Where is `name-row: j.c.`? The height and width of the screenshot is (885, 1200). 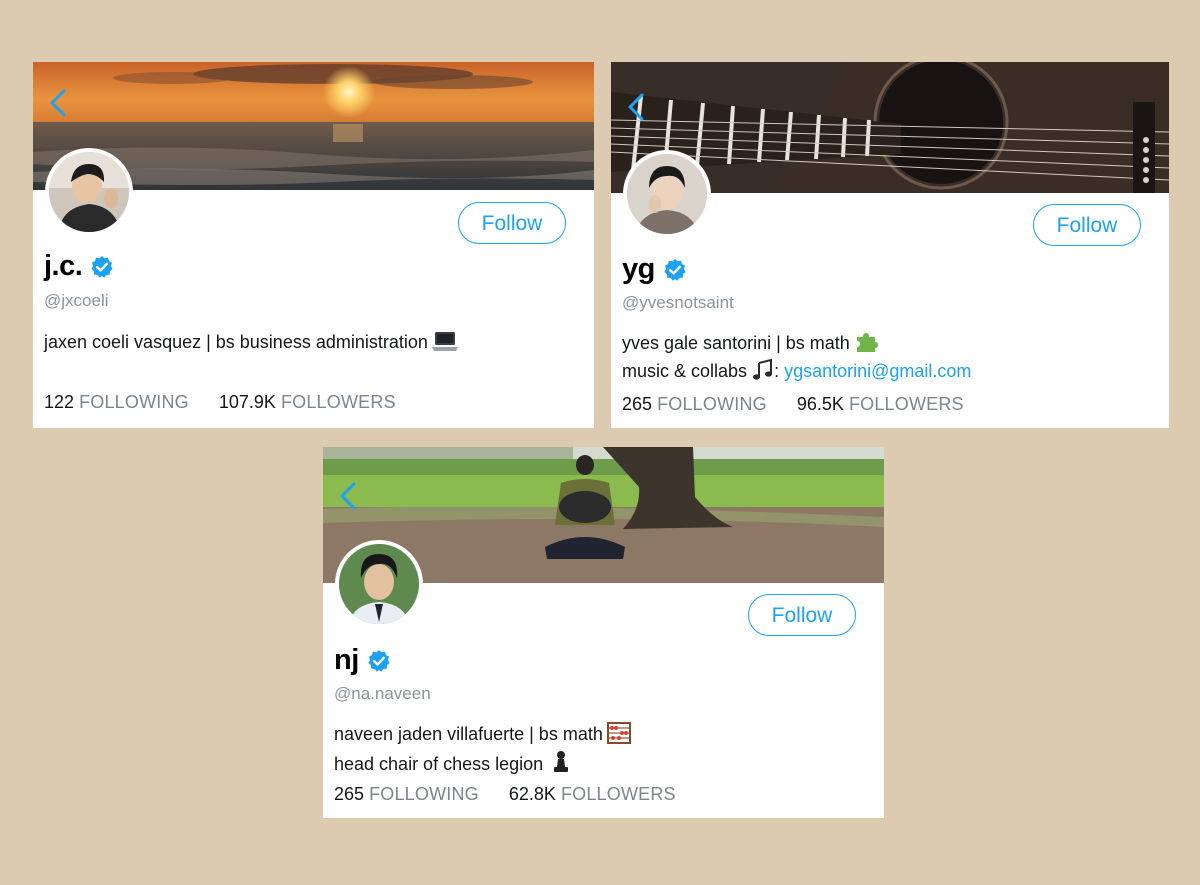 name-row: j.c. is located at coordinates (79, 266).